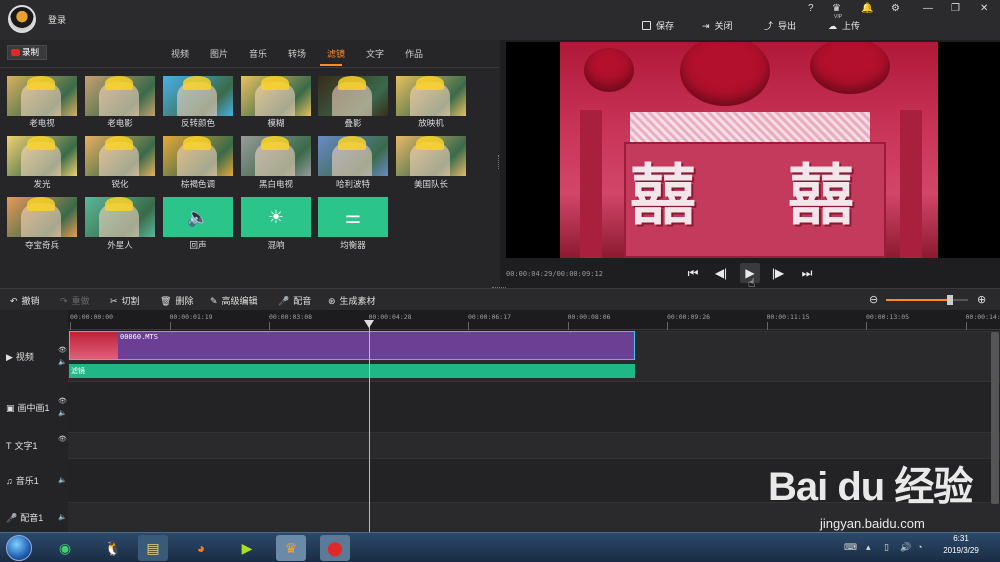 The height and width of the screenshot is (562, 1000). Describe the element at coordinates (369, 426) in the screenshot. I see `playhead-line` at that location.